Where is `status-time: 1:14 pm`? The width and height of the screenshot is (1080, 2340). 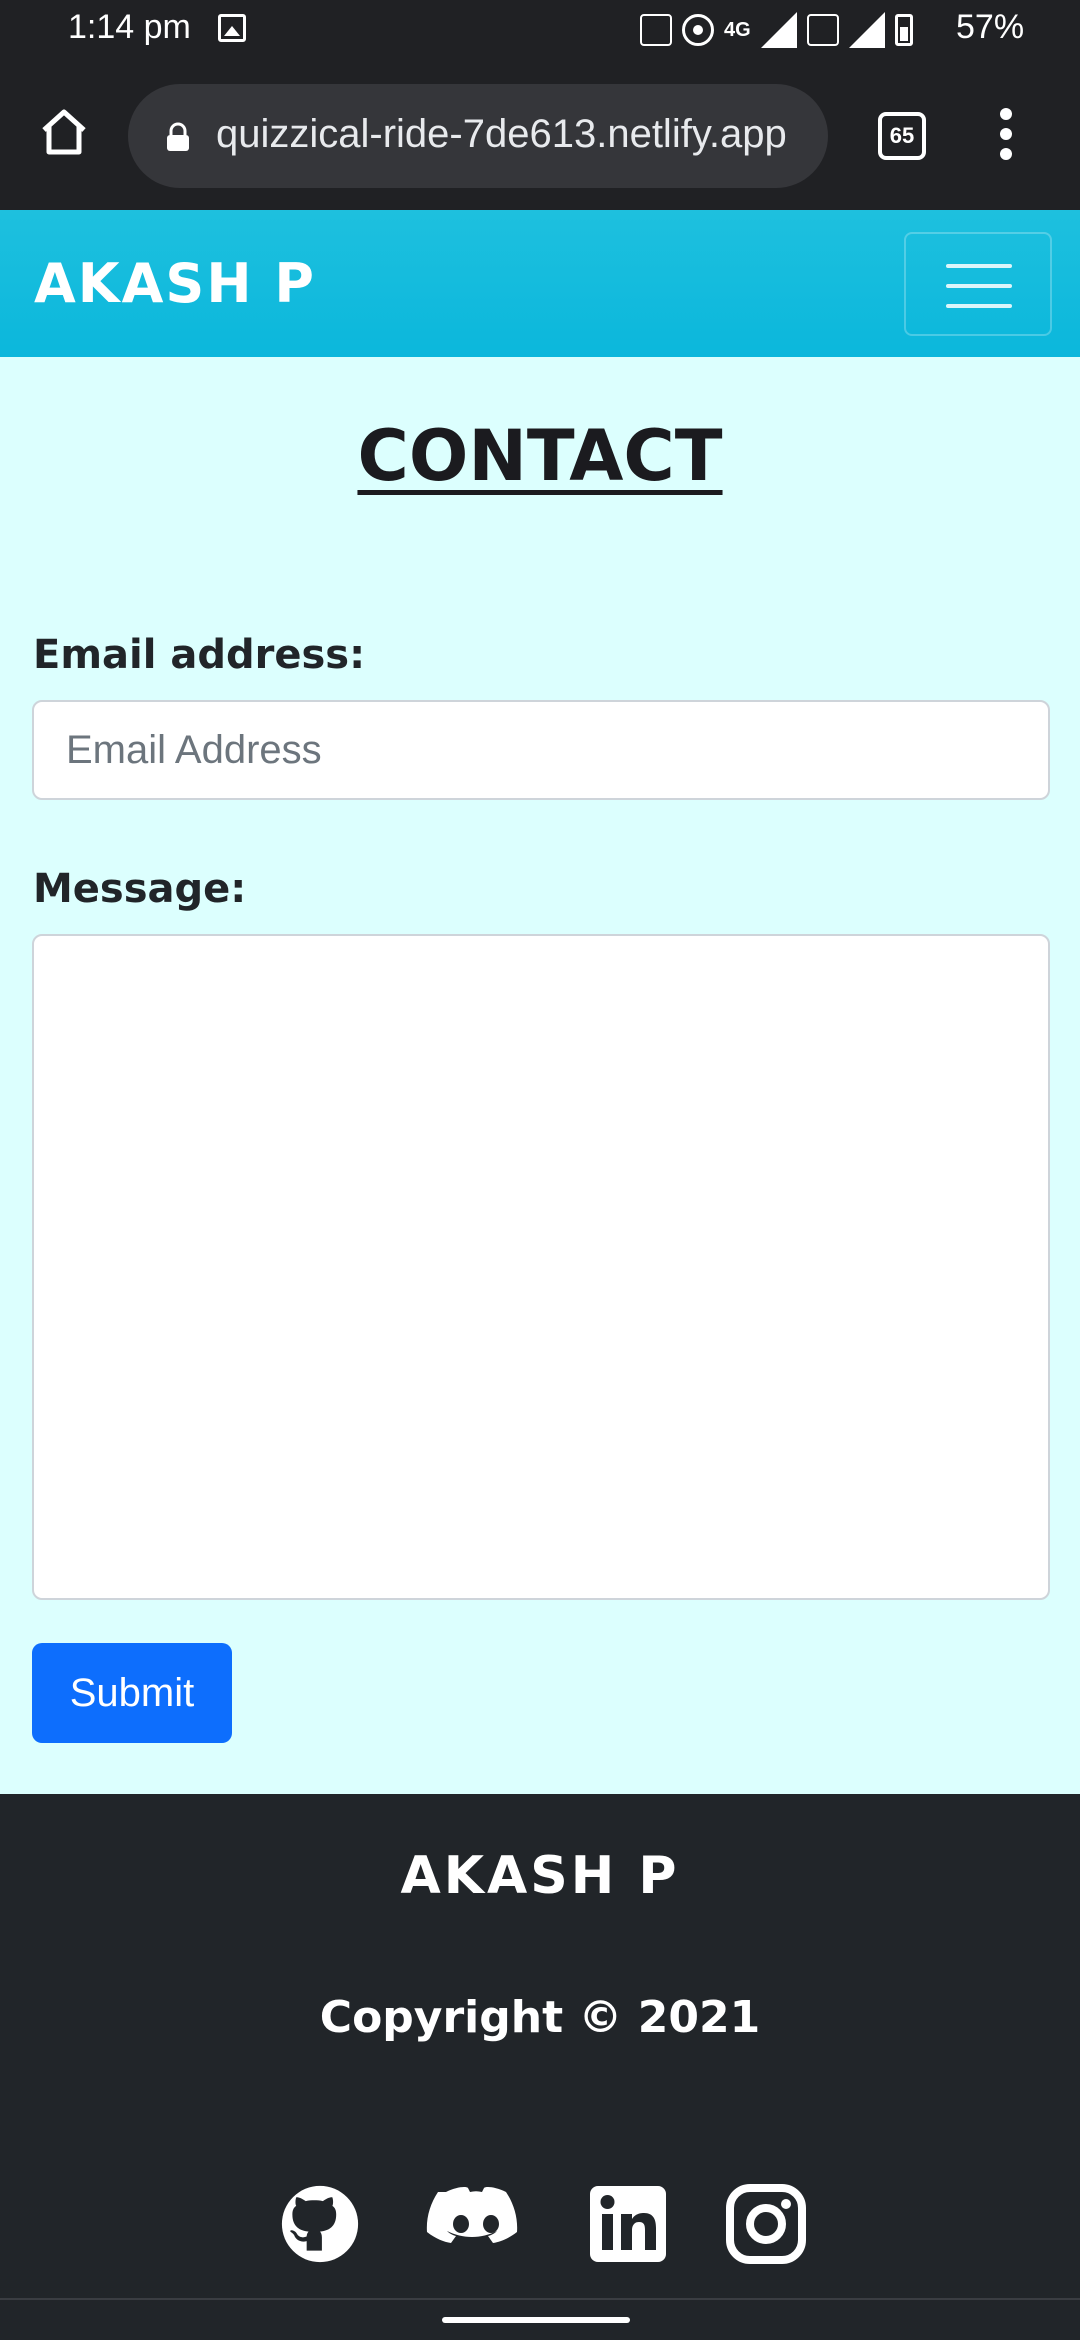 status-time: 1:14 pm is located at coordinates (129, 27).